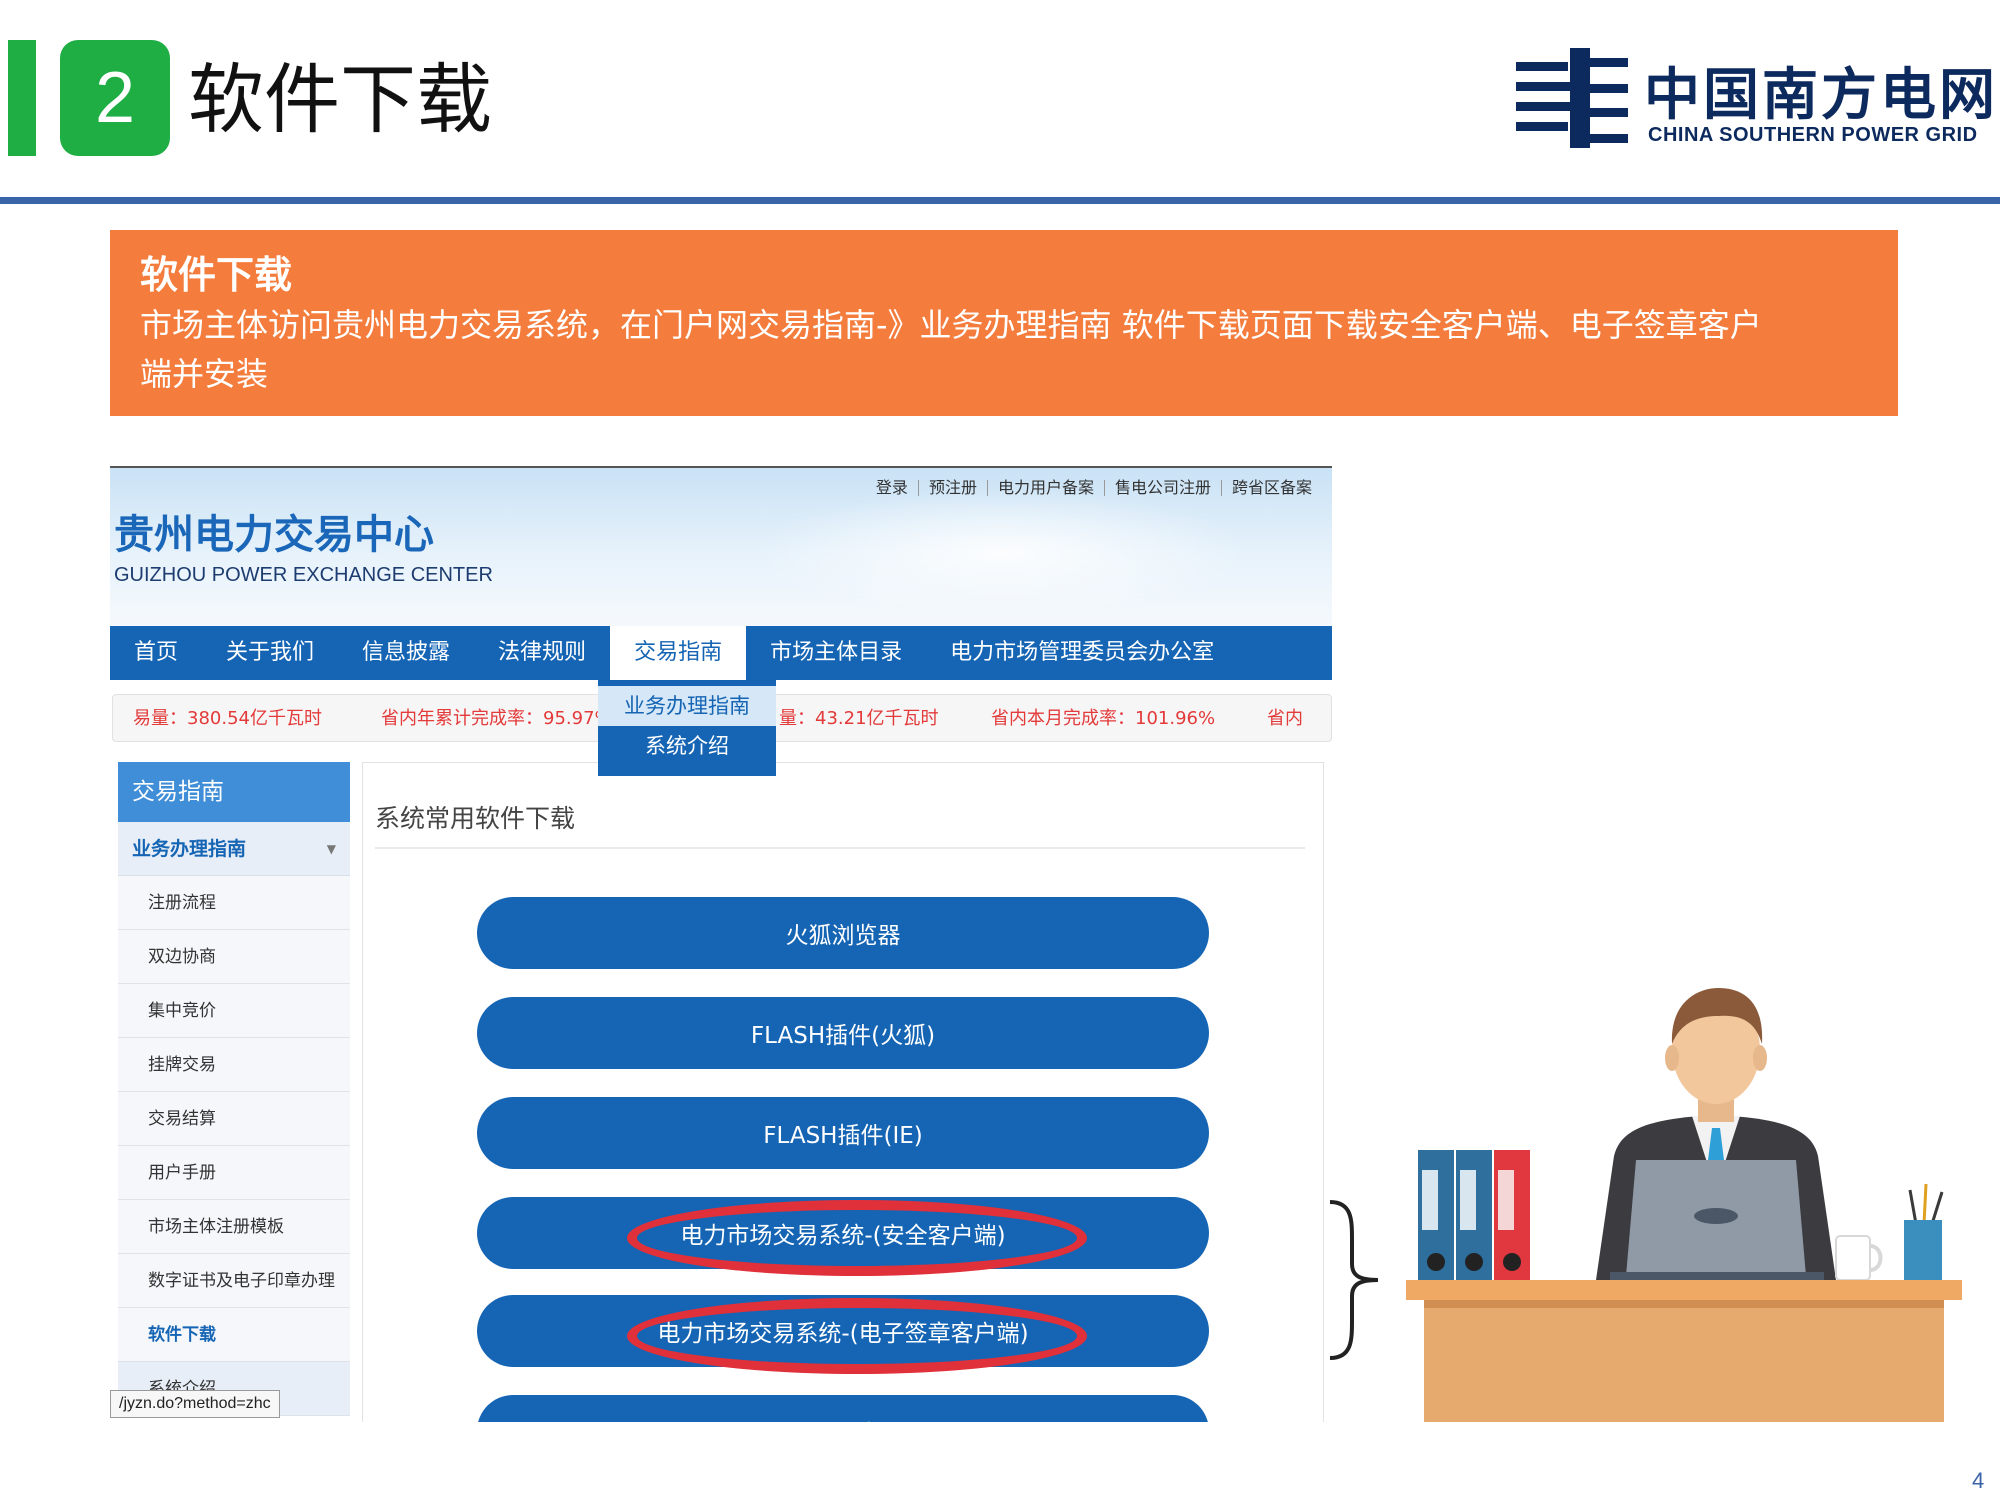 The height and width of the screenshot is (1500, 2000). Describe the element at coordinates (234, 1119) in the screenshot. I see `sidebar-item-settlement: 交易结算` at that location.